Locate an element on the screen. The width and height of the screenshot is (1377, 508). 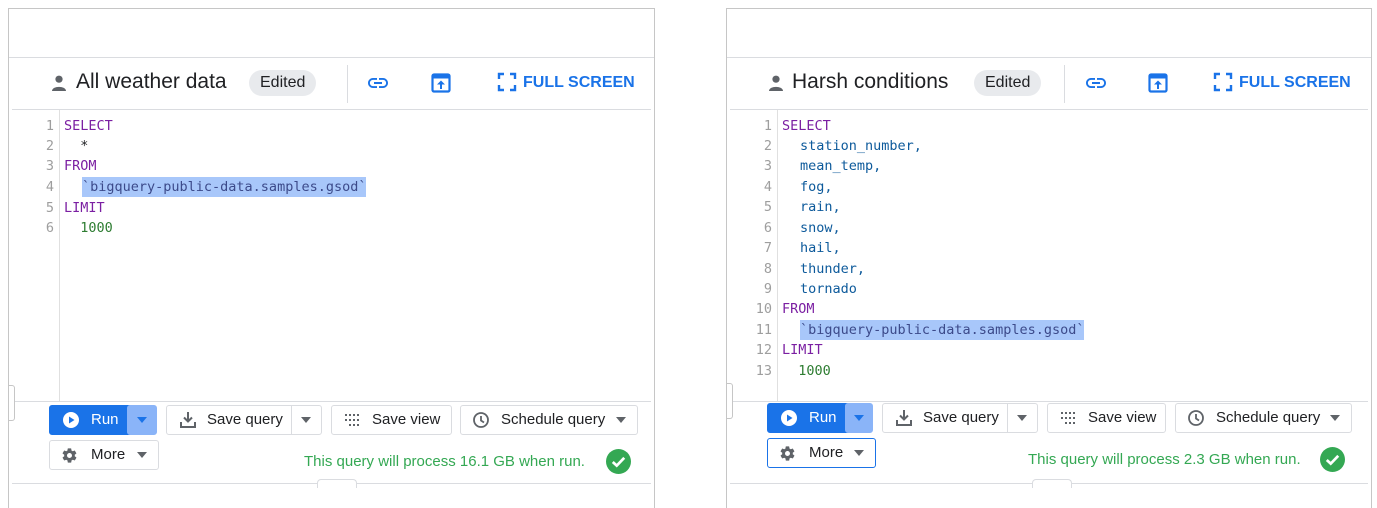
query-title: All weather data is located at coordinates (151, 81).